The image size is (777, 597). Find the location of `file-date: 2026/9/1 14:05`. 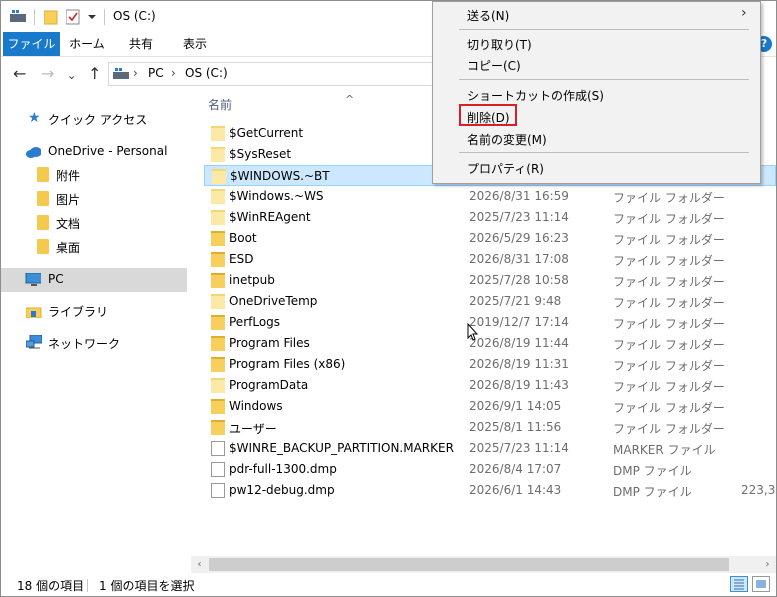

file-date: 2026/9/1 14:05 is located at coordinates (515, 406).